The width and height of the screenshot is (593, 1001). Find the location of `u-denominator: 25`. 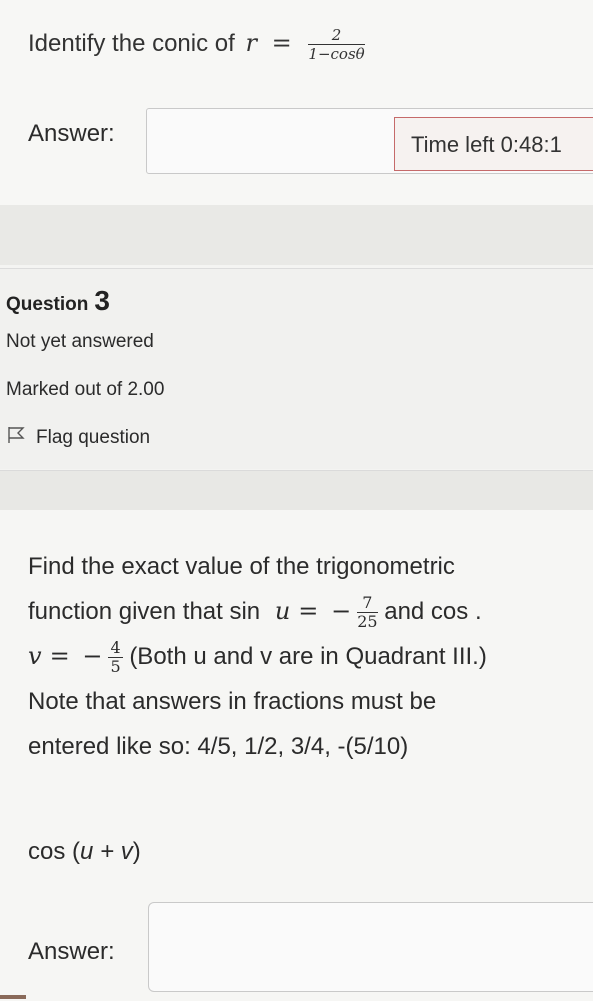

u-denominator: 25 is located at coordinates (367, 622).